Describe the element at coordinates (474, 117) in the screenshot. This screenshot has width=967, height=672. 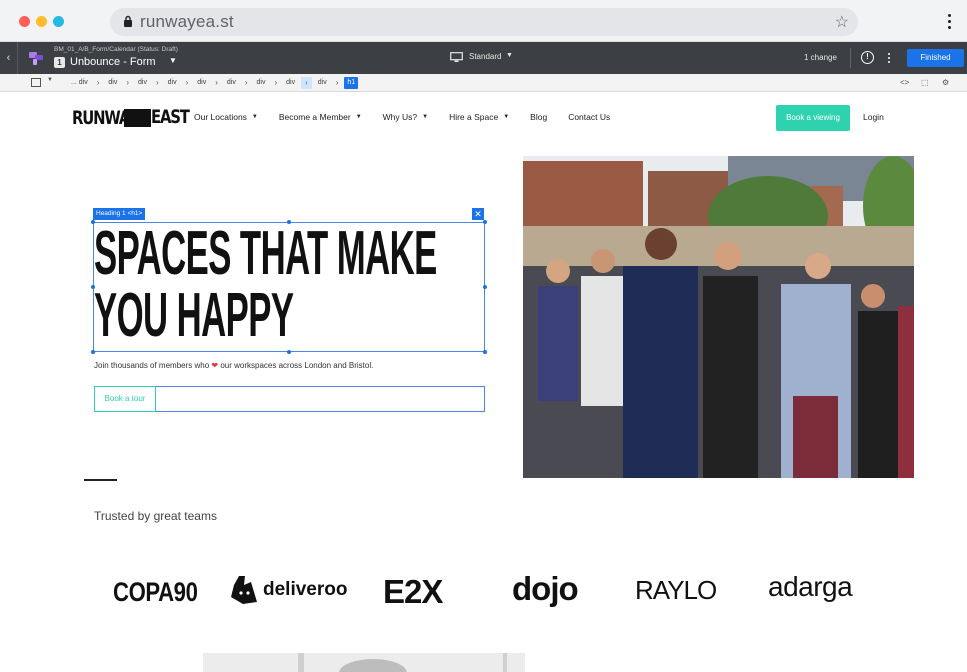
I see `nav-label: Hire a Space` at that location.